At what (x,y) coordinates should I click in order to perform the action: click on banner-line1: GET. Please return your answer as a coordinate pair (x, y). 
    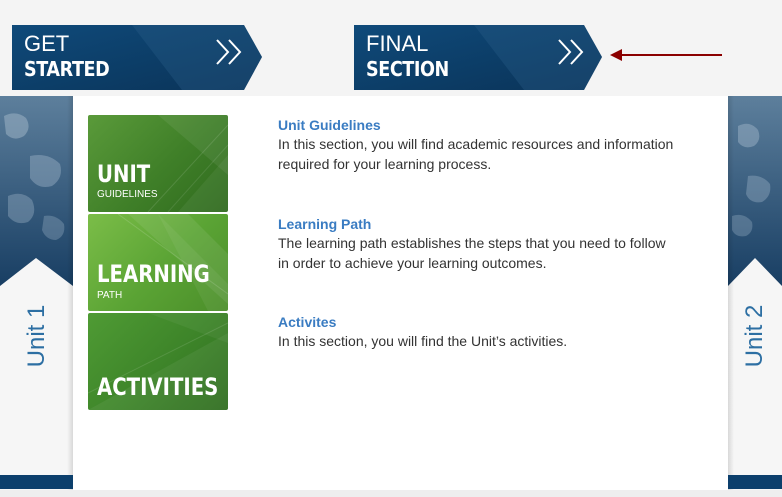
    Looking at the image, I should click on (47, 43).